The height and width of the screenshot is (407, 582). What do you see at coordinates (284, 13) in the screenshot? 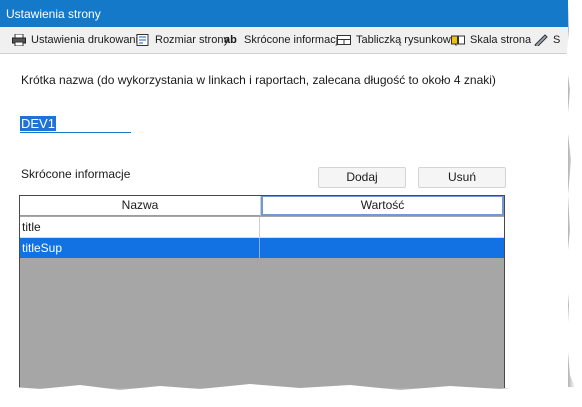
I see `title-bar: Ustawienia strony` at bounding box center [284, 13].